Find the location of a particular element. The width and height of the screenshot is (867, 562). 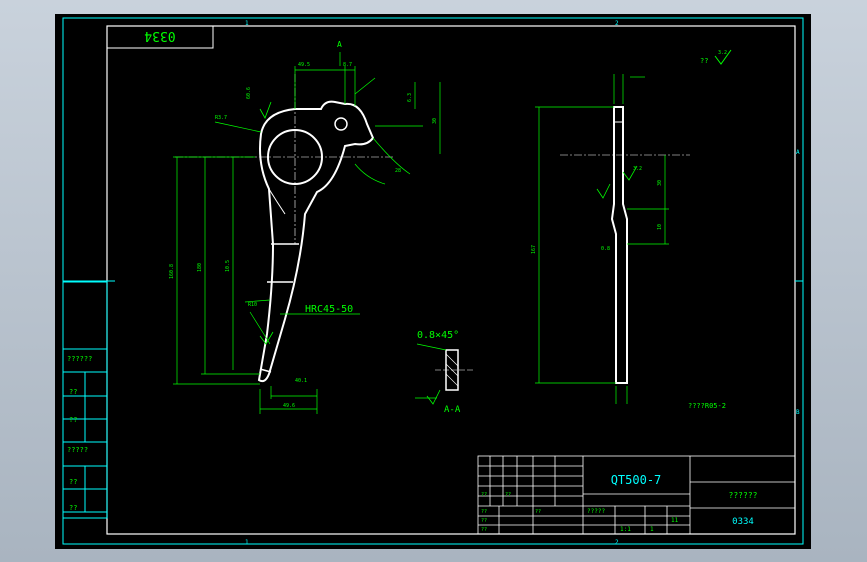

dim-text: 0.8 is located at coordinates (605, 249).